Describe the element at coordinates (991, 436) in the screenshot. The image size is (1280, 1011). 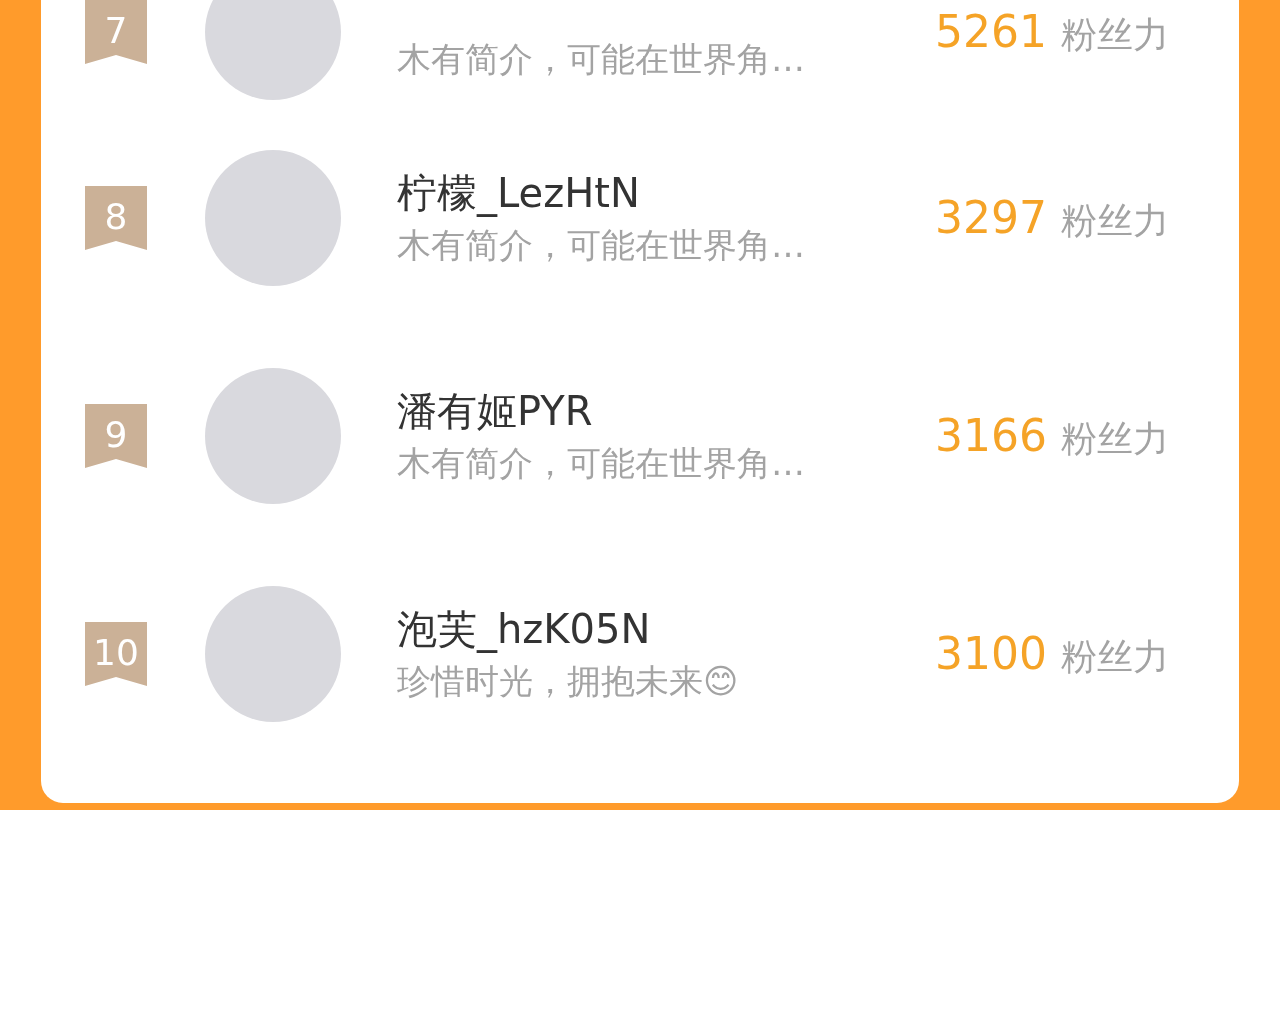
I see `fan-score: 3166` at that location.